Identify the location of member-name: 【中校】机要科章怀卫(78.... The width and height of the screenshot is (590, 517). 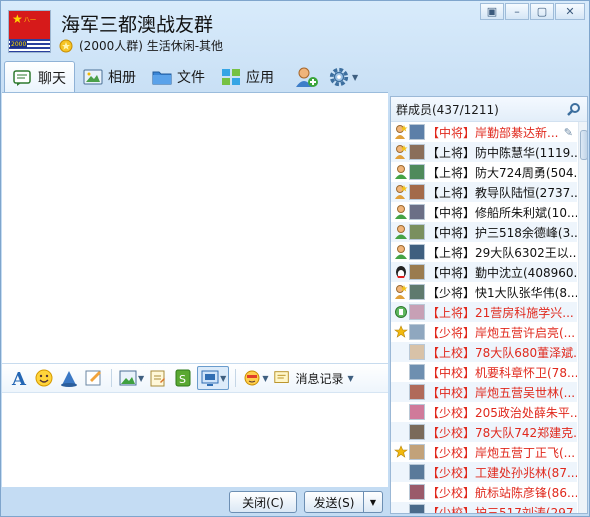
(502, 372).